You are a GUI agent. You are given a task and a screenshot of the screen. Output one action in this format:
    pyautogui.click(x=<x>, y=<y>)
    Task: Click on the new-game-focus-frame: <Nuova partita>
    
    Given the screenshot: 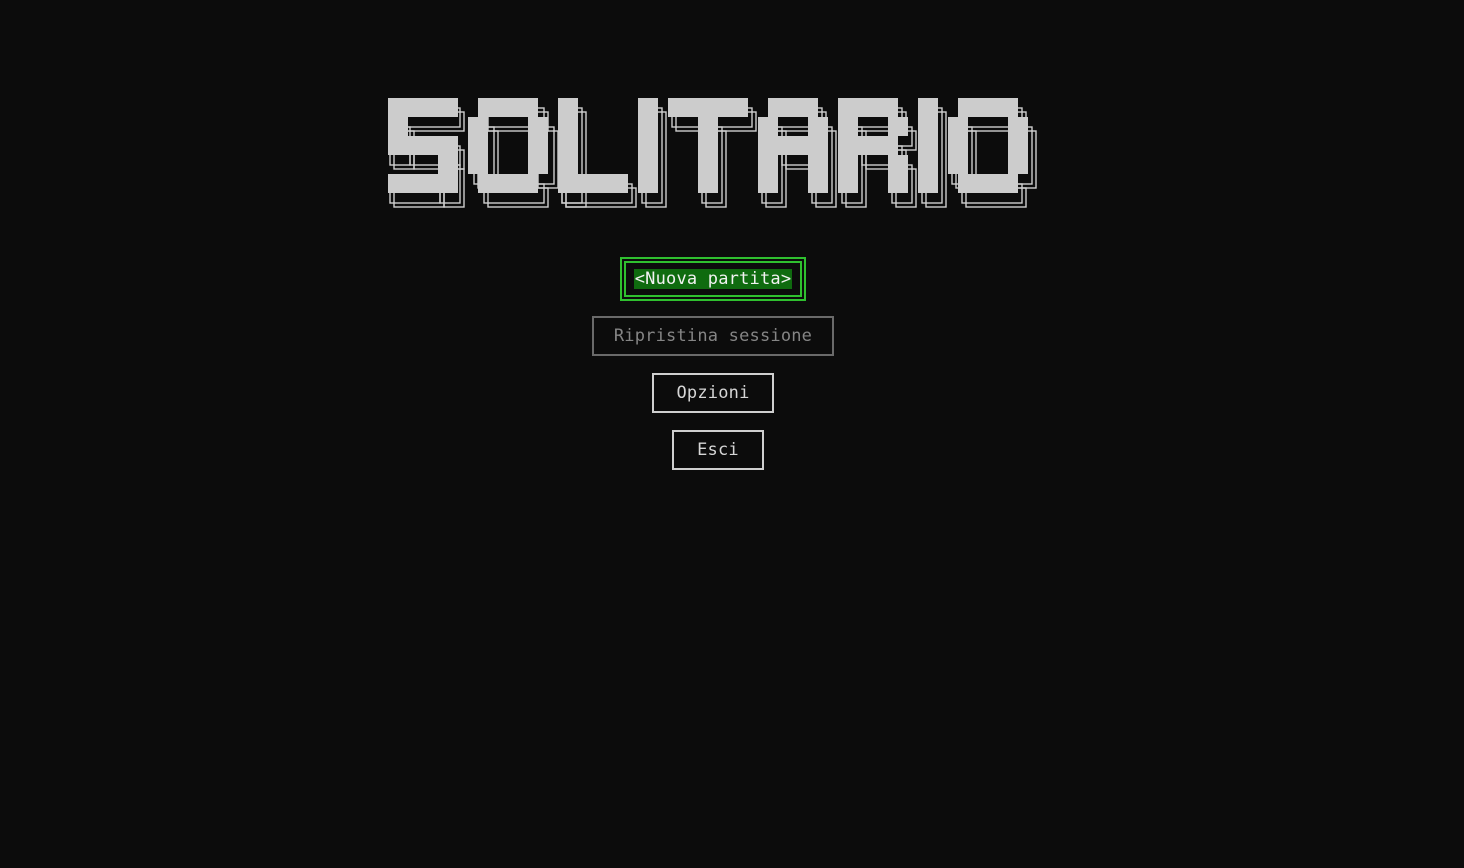 What is the action you would take?
    pyautogui.click(x=713, y=279)
    